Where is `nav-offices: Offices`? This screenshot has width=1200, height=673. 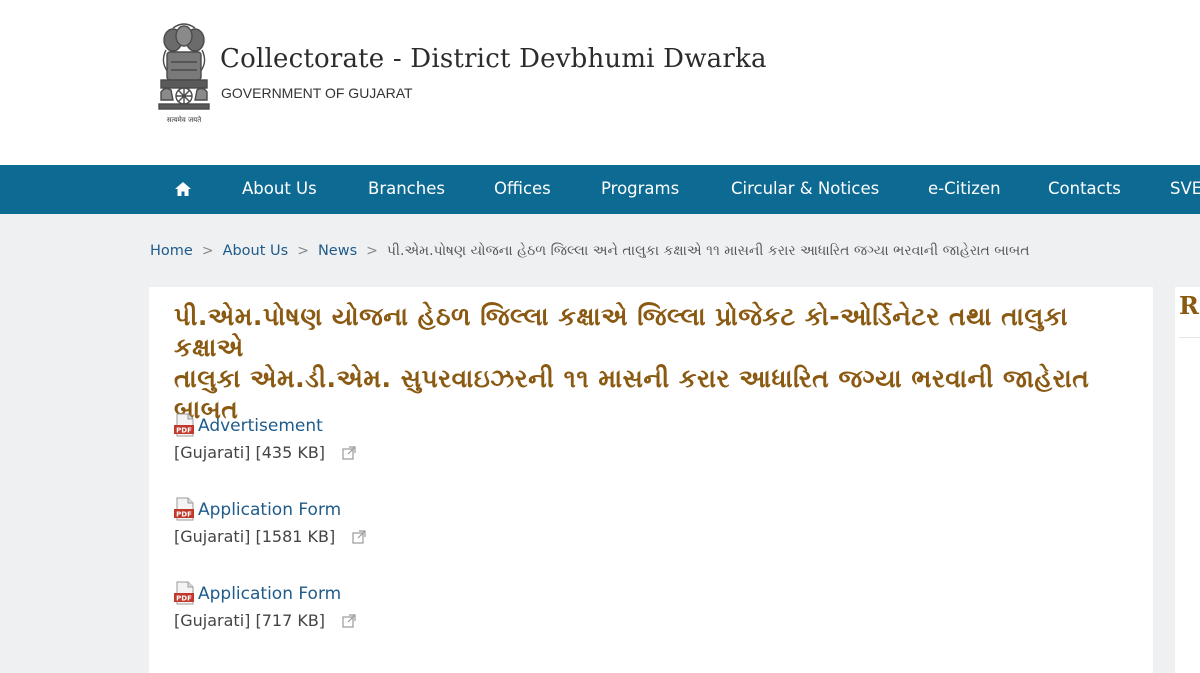
nav-offices: Offices is located at coordinates (522, 189).